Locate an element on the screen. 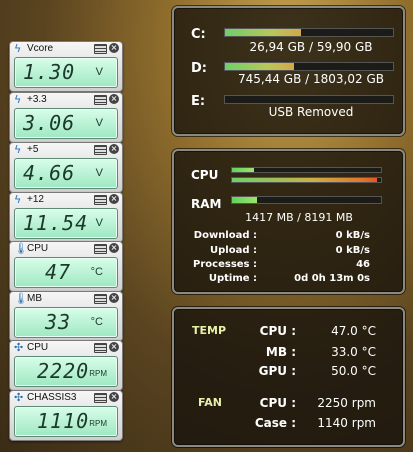  gadget-3v3: ϟ +3.3 × 3.06 V is located at coordinates (66, 117).